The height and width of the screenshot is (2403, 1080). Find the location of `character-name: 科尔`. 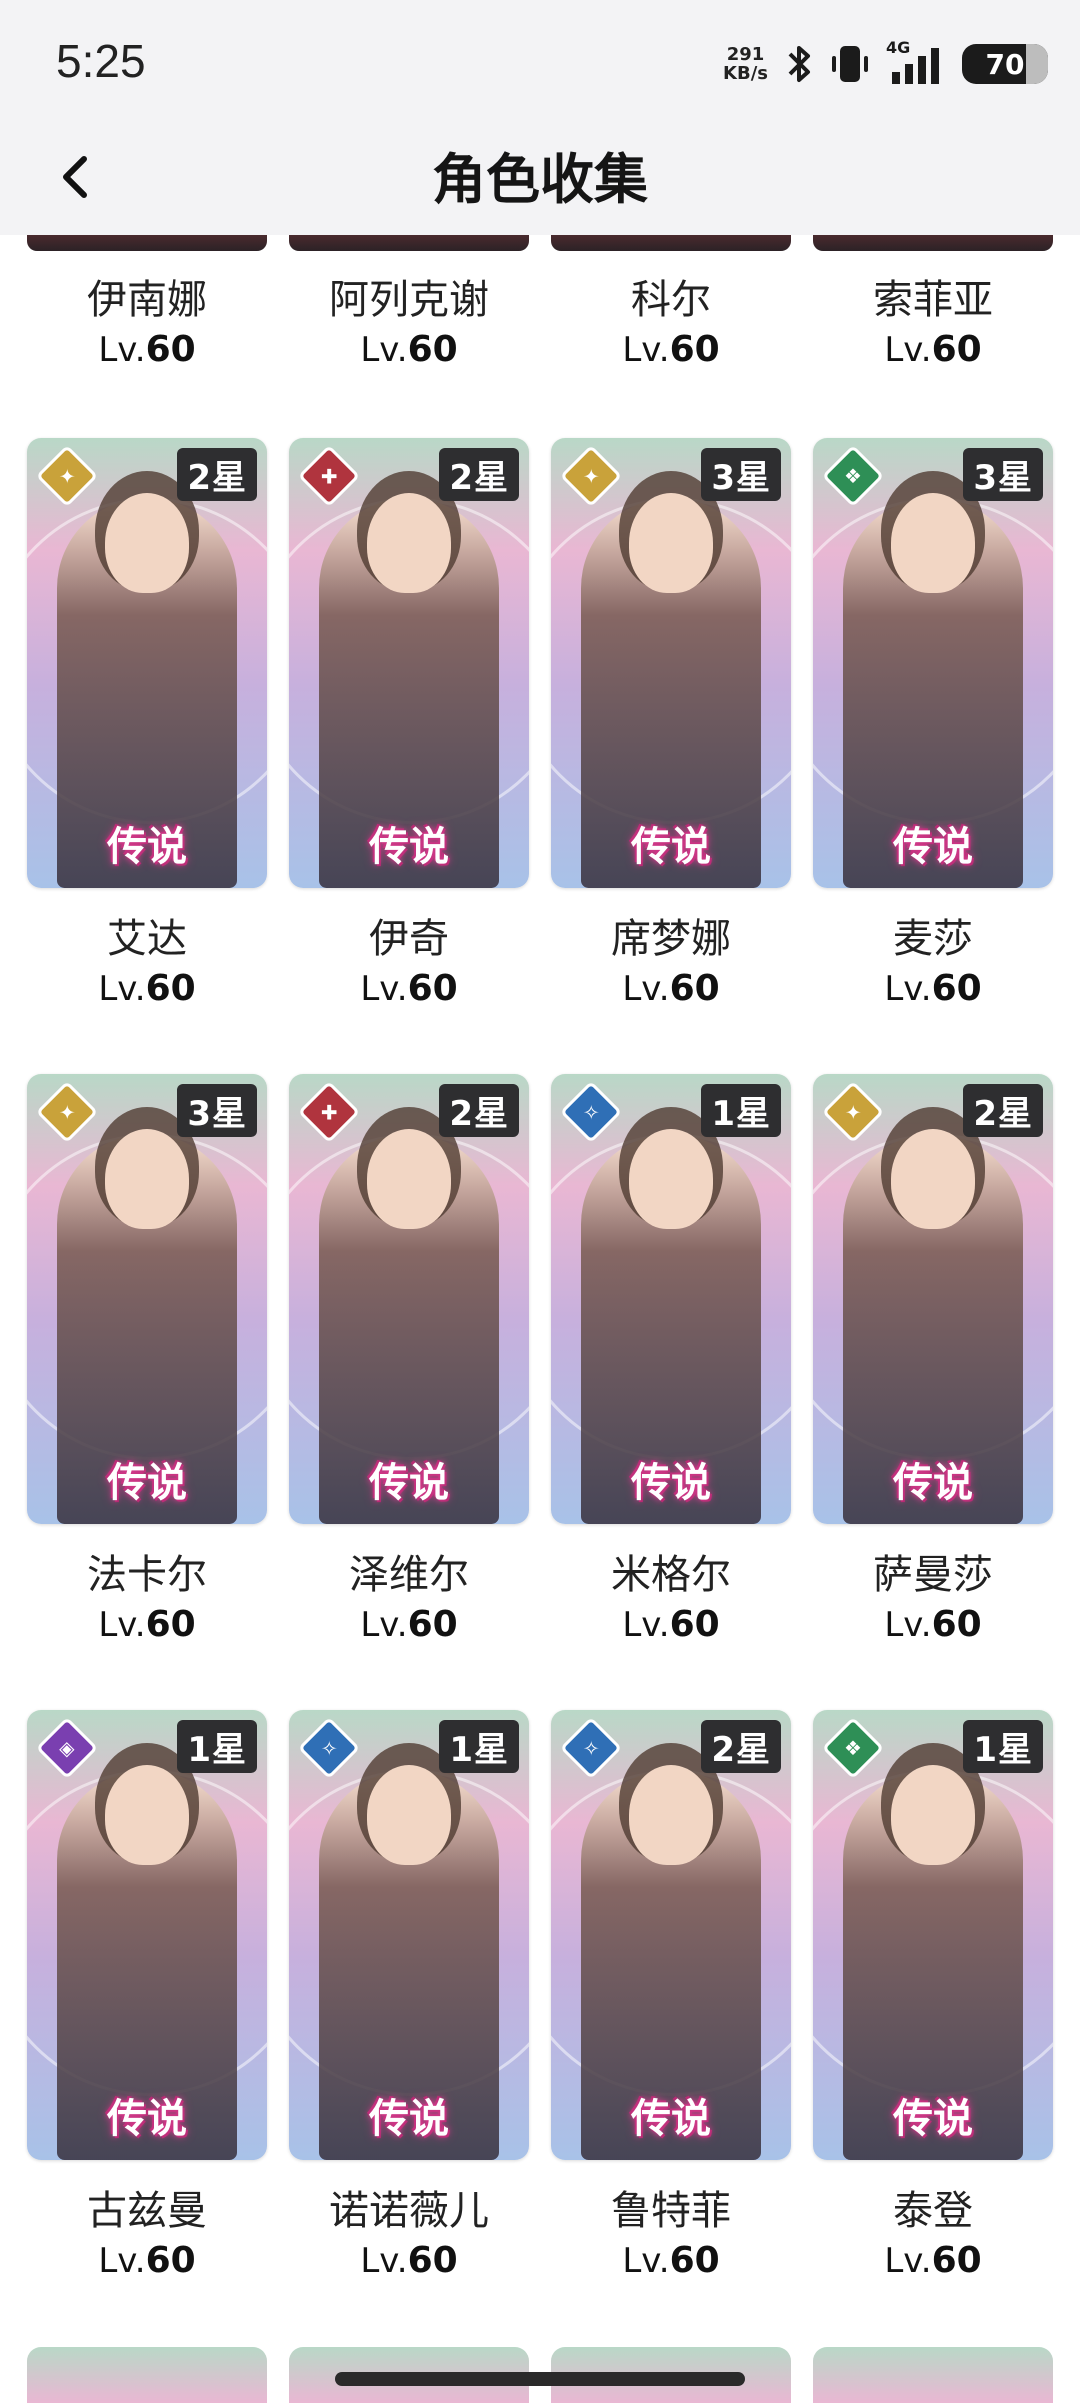

character-name: 科尔 is located at coordinates (671, 300).